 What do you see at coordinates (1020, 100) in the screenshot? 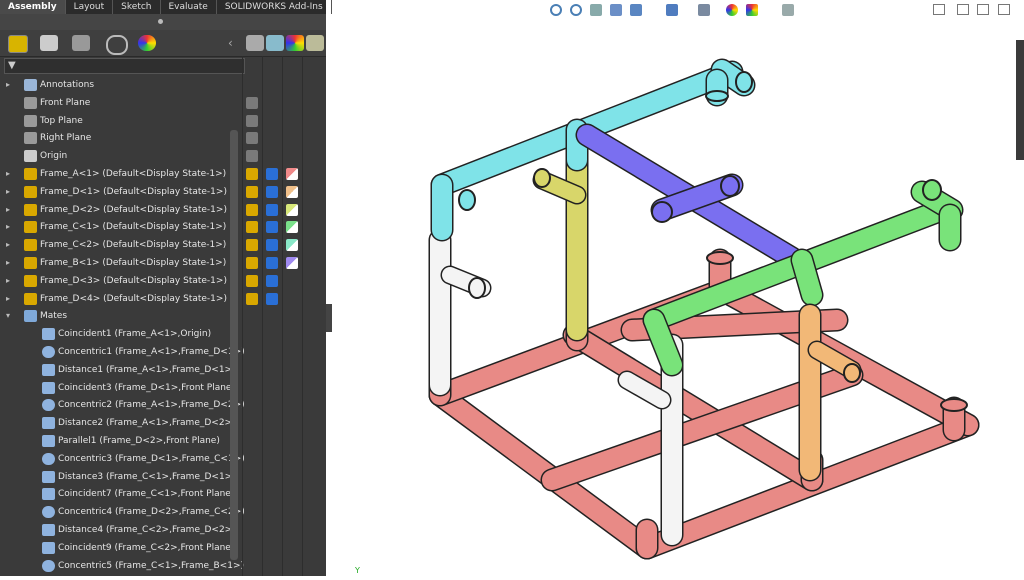
I see `task-pane` at bounding box center [1020, 100].